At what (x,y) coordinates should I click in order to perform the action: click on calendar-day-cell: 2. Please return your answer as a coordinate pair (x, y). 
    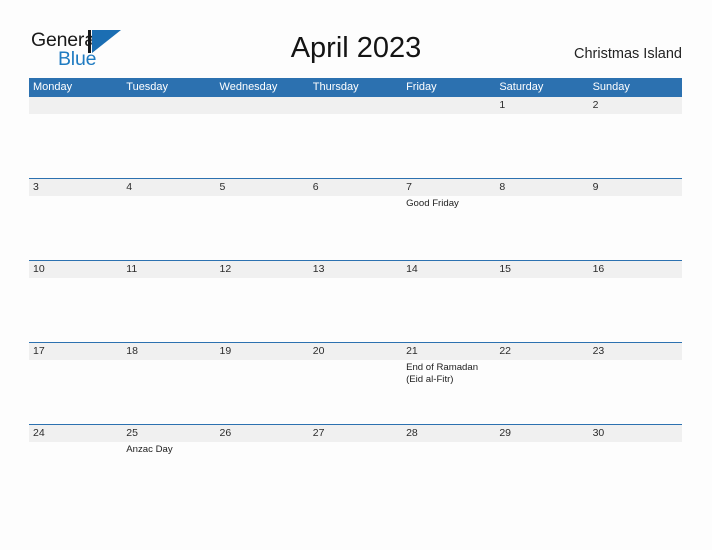
    Looking at the image, I should click on (635, 137).